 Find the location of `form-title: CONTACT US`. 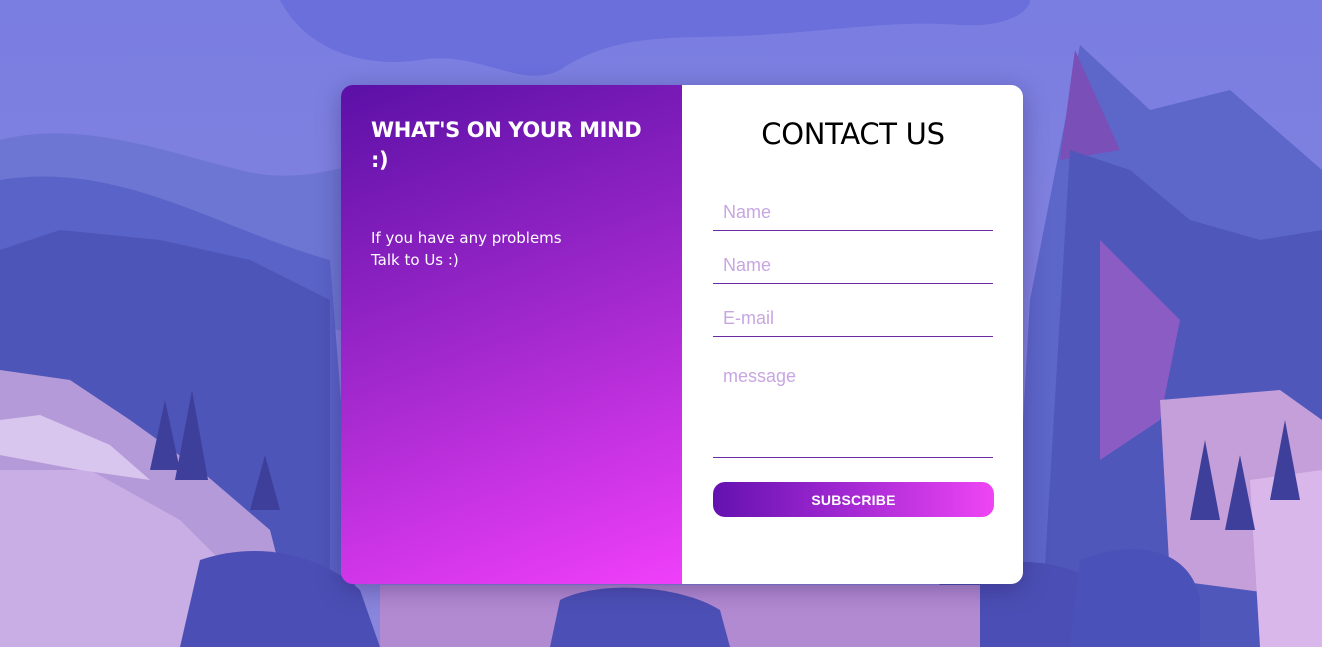

form-title: CONTACT US is located at coordinates (853, 134).